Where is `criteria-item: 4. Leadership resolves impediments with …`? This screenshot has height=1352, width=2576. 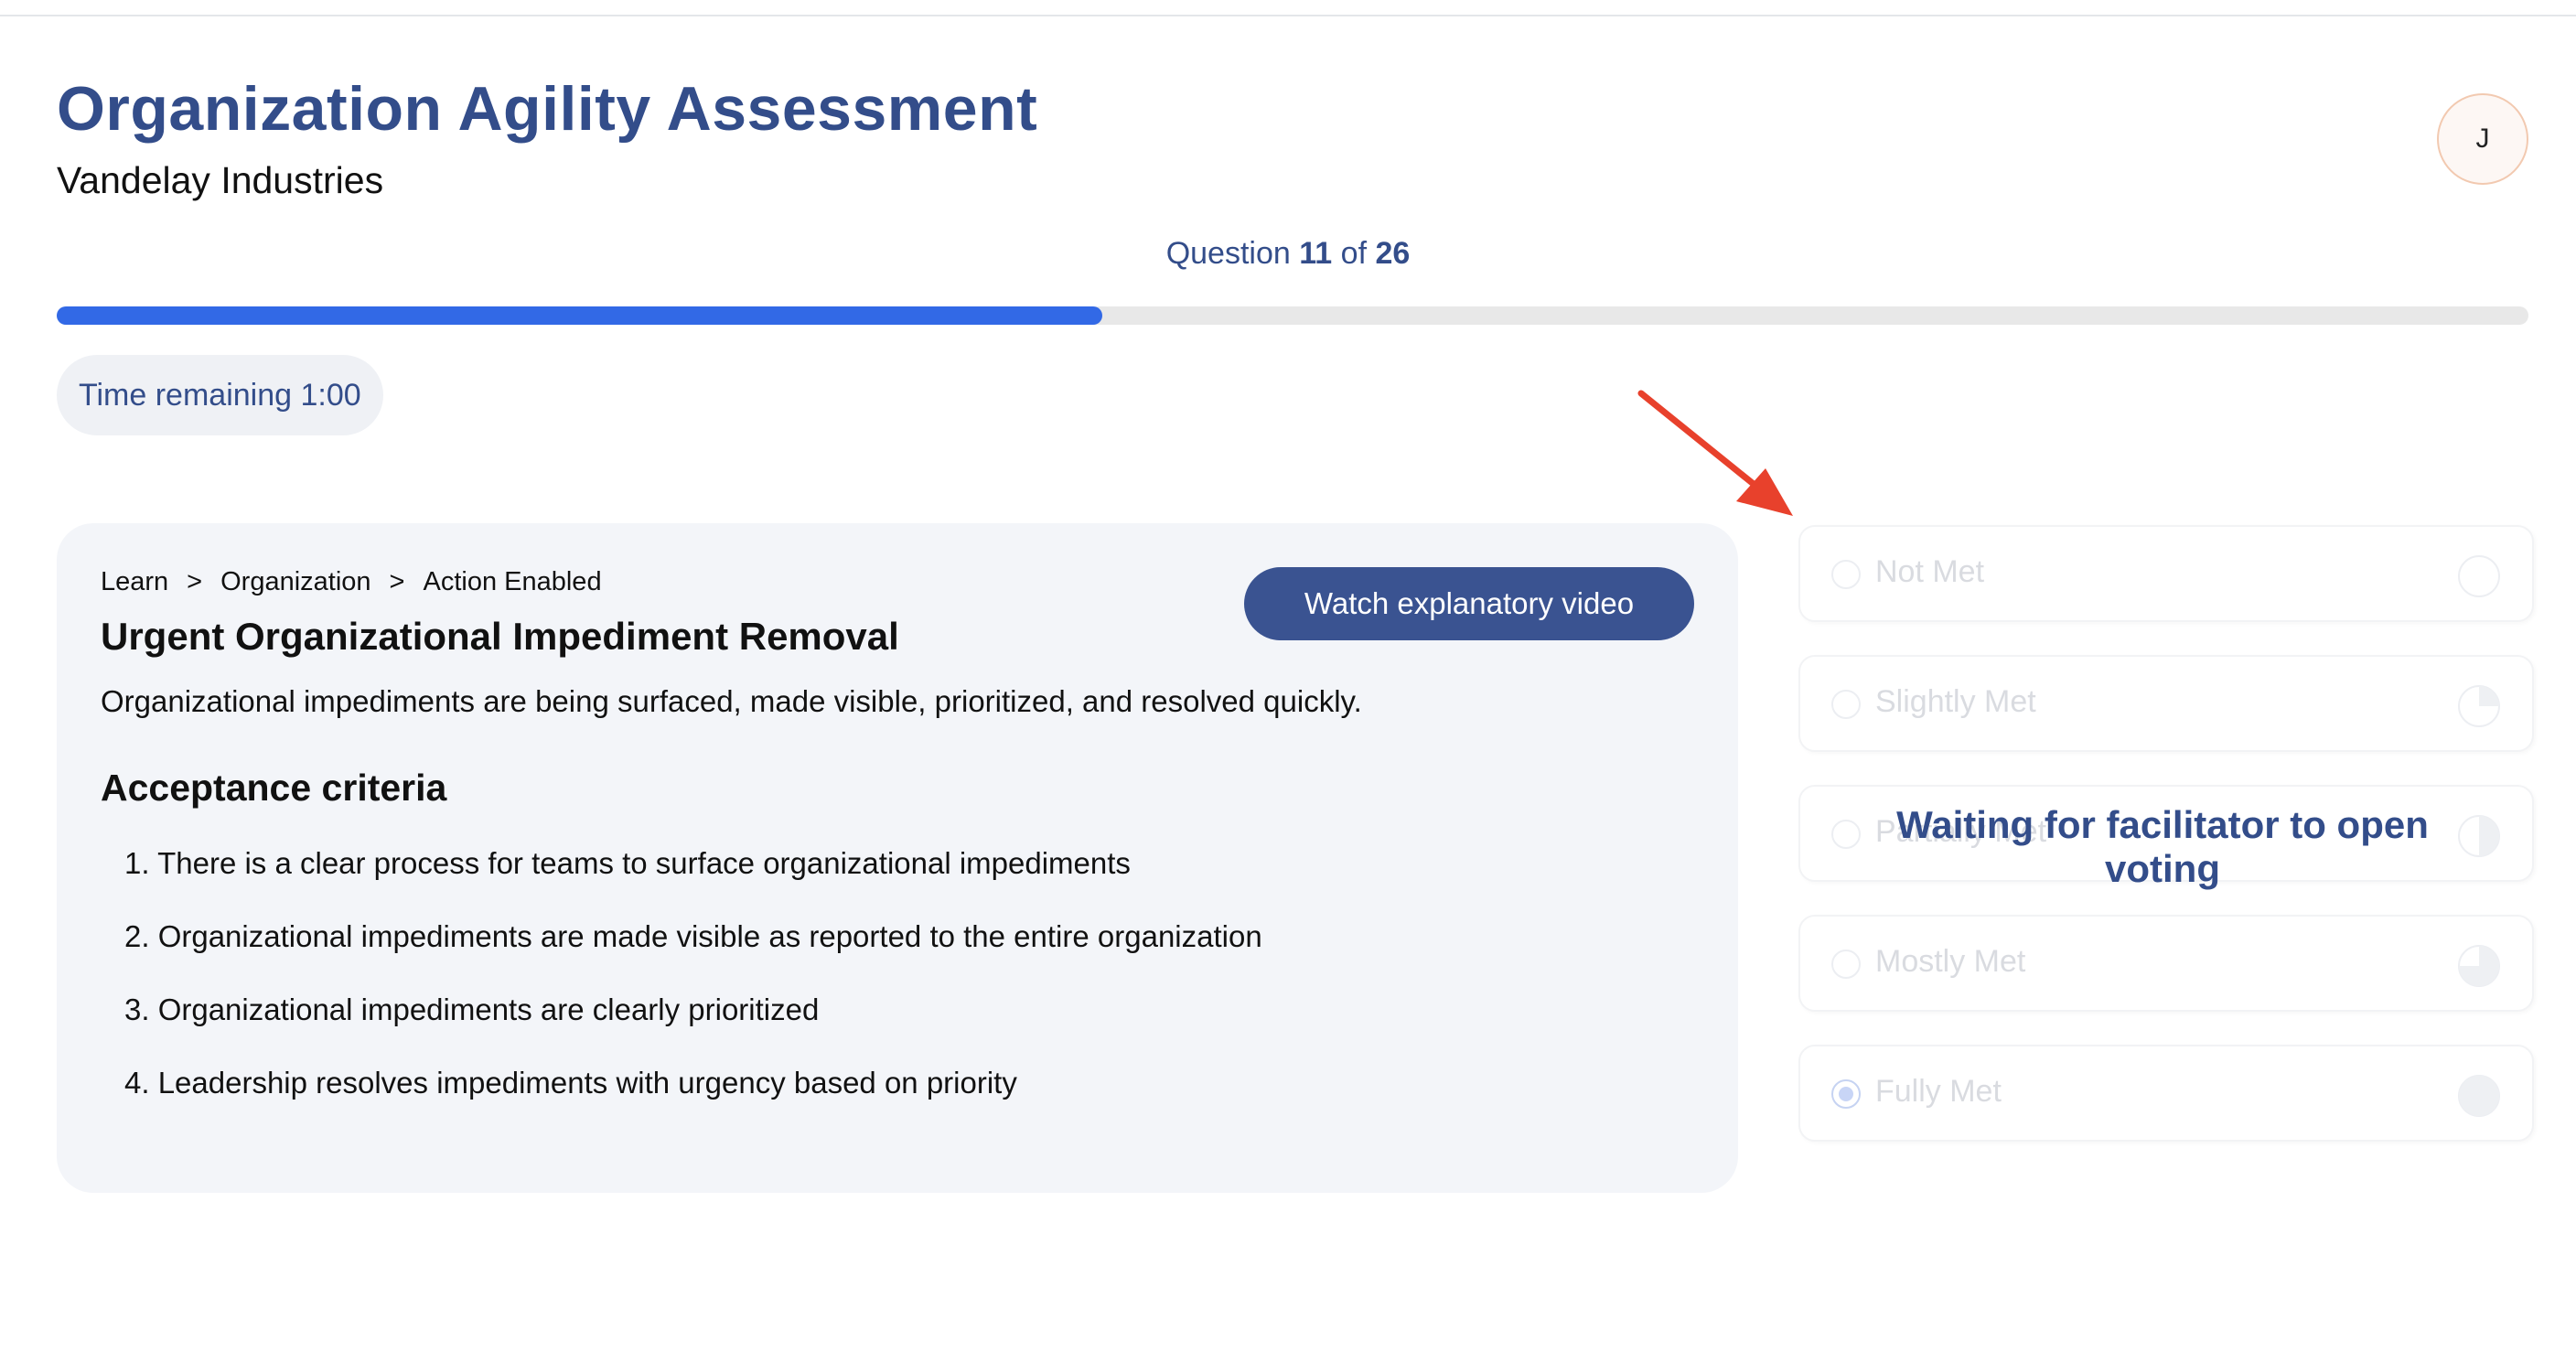 criteria-item: 4. Leadership resolves impediments with … is located at coordinates (570, 1083).